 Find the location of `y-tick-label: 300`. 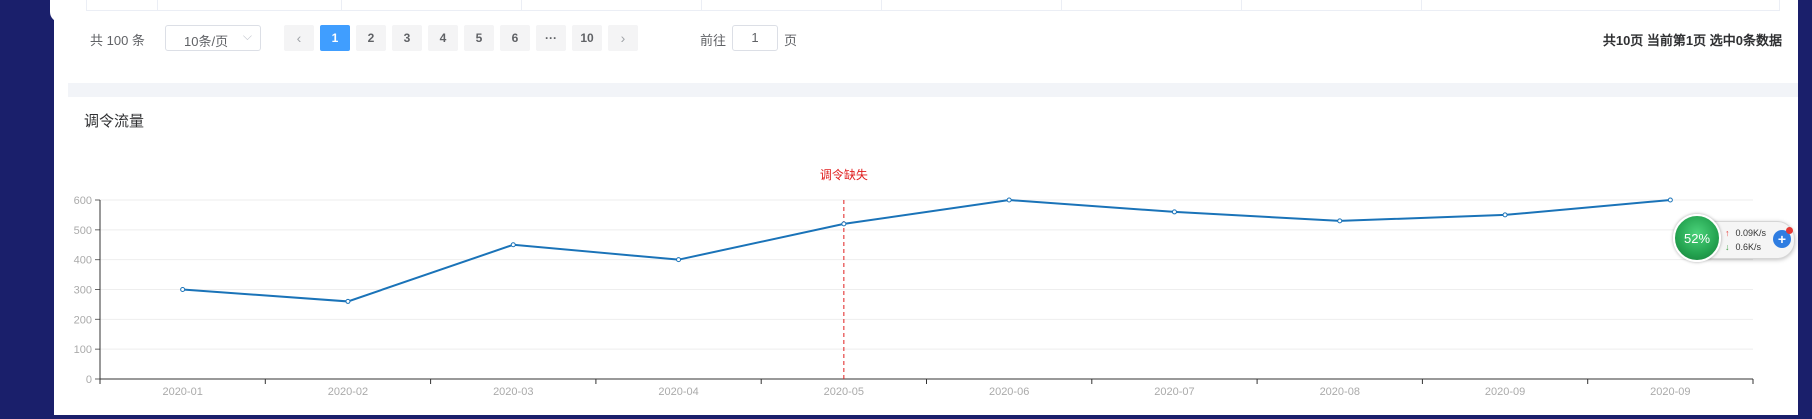

y-tick-label: 300 is located at coordinates (83, 291).